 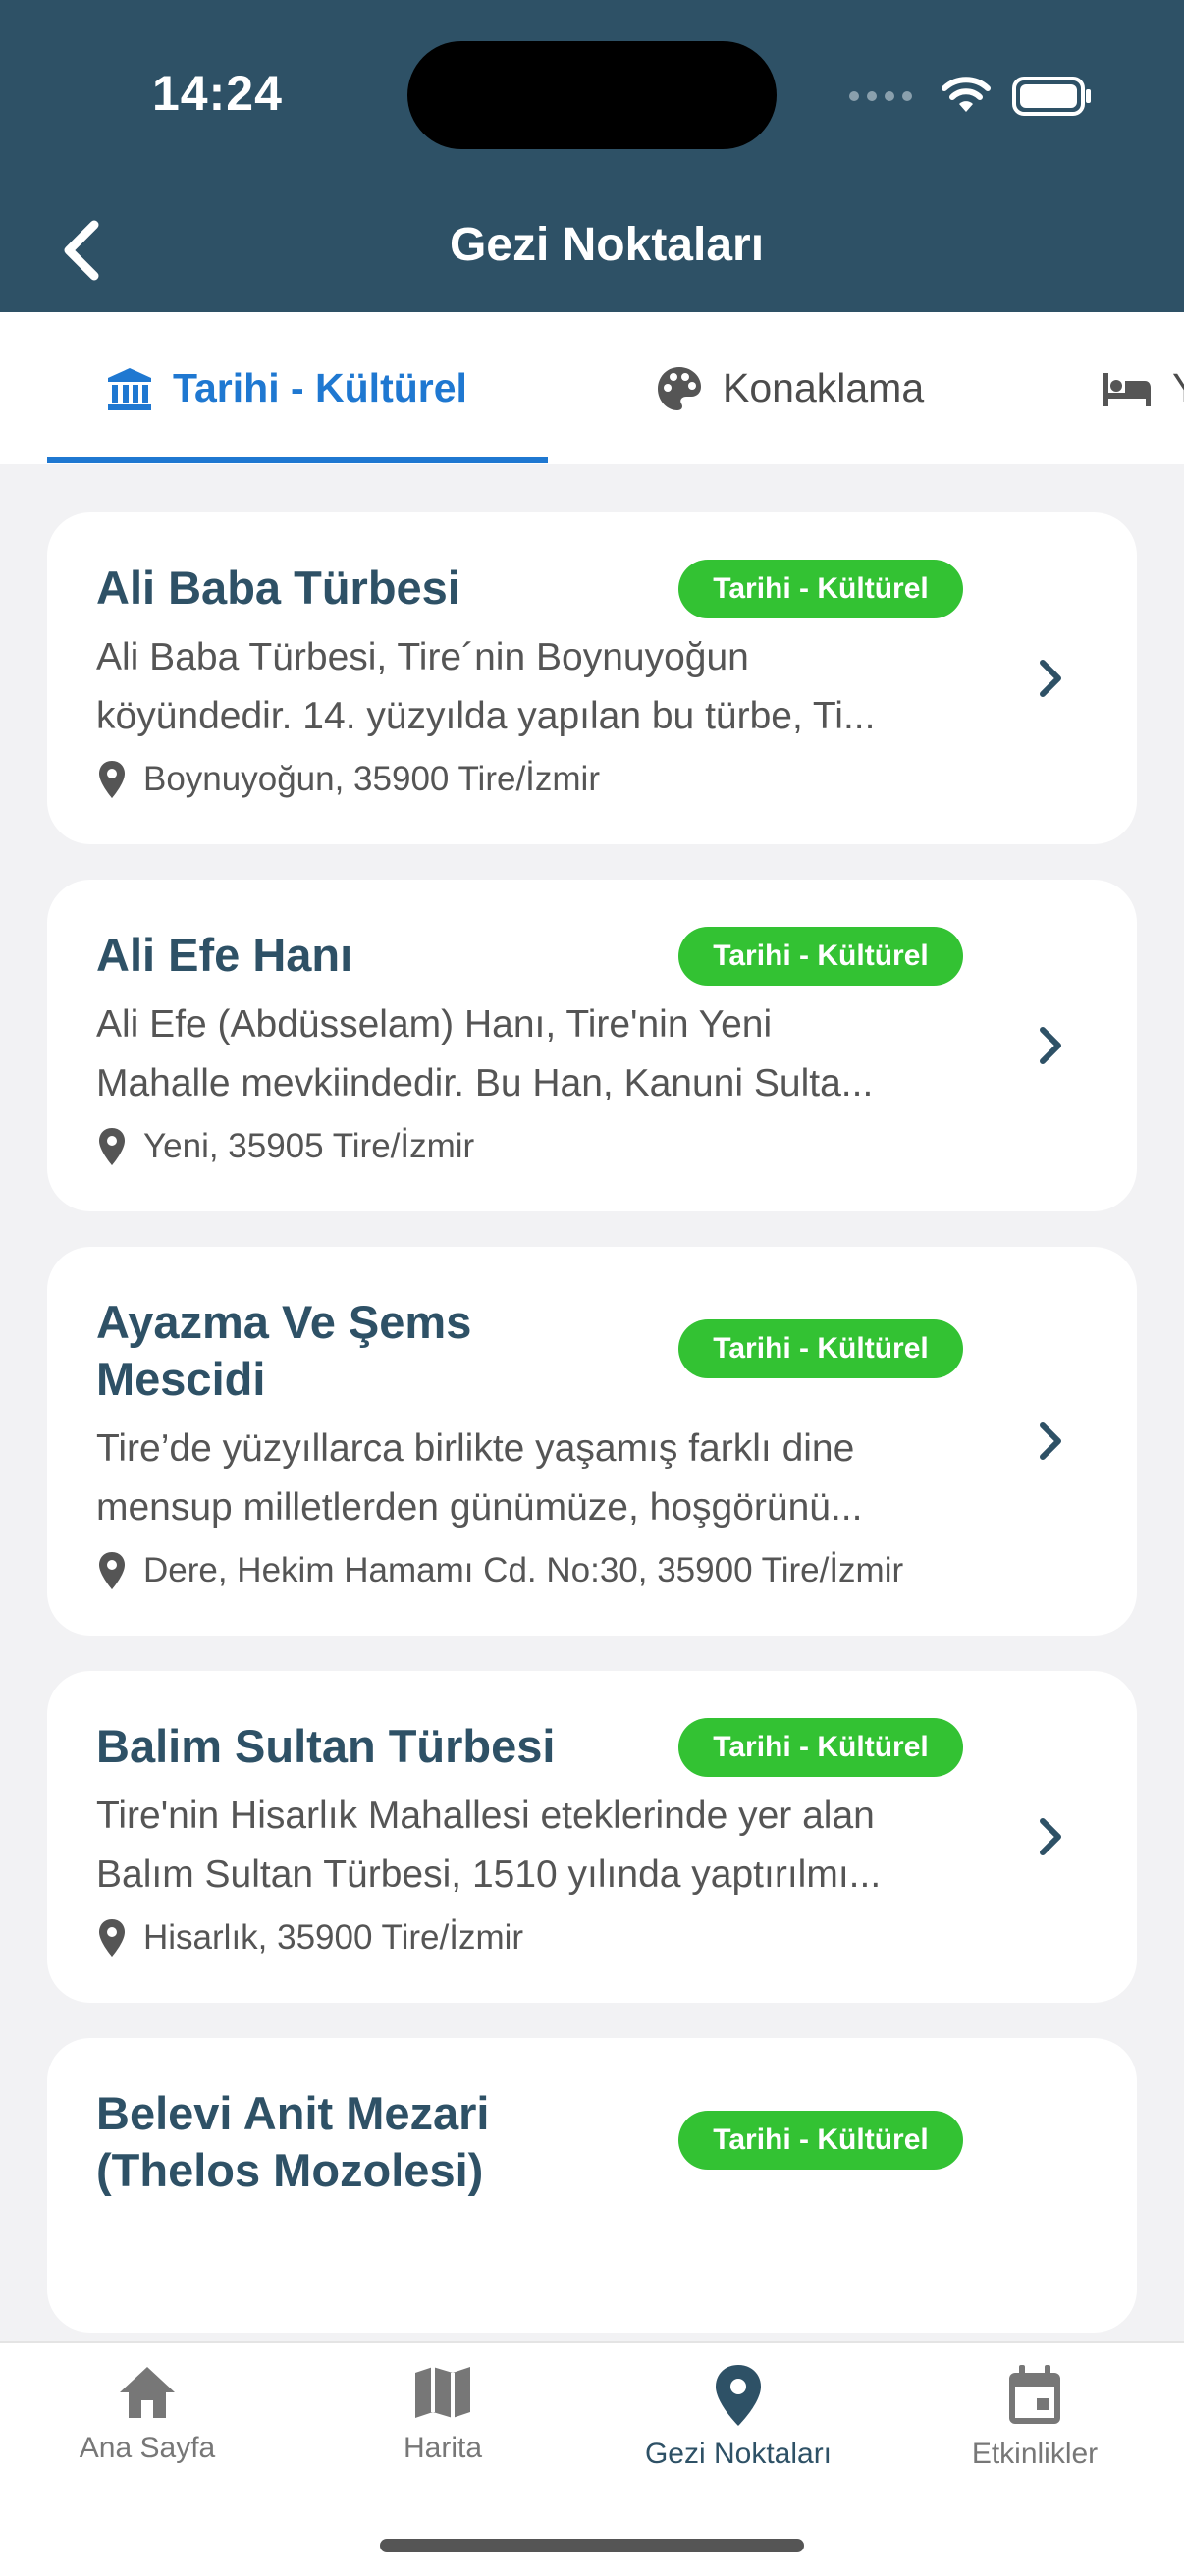 What do you see at coordinates (326, 1746) in the screenshot?
I see `place-title: Balim Sultan Türbesi` at bounding box center [326, 1746].